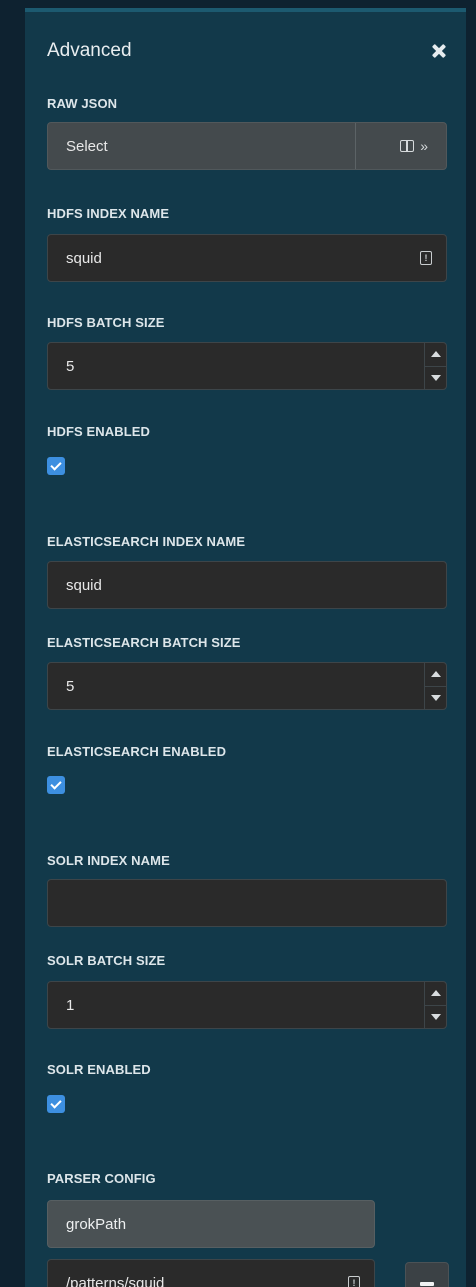 This screenshot has width=476, height=1287. I want to click on hdfs-batch-size-spinner, so click(435, 366).